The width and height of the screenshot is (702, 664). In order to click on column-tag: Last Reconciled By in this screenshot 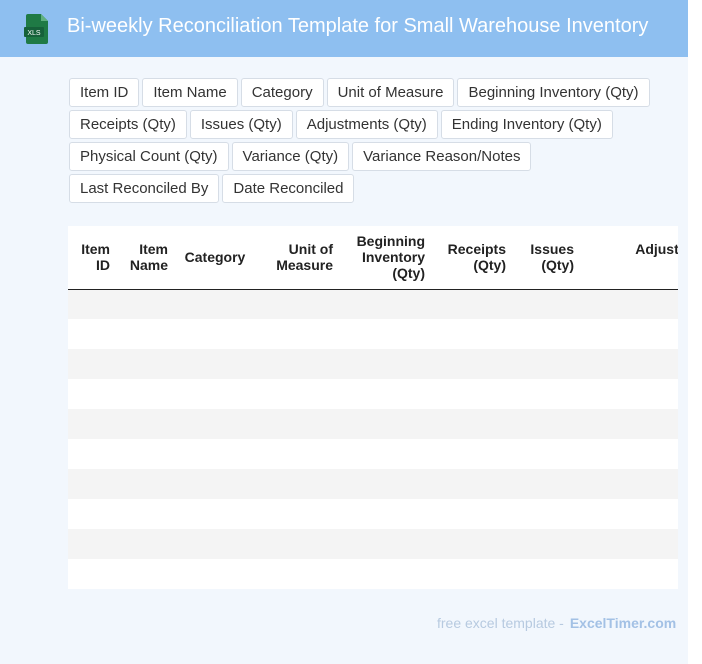, I will do `click(144, 188)`.